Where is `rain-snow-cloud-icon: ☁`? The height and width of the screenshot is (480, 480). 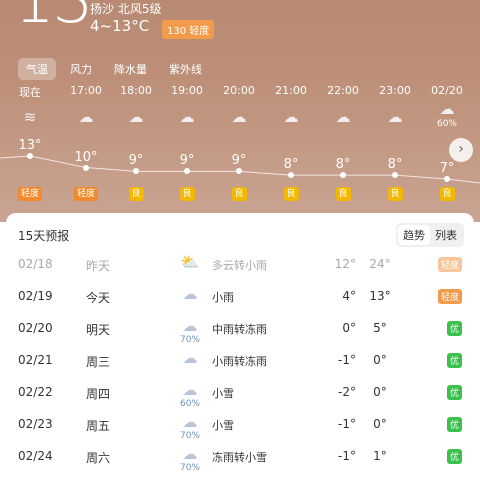 rain-snow-cloud-icon: ☁ is located at coordinates (190, 454).